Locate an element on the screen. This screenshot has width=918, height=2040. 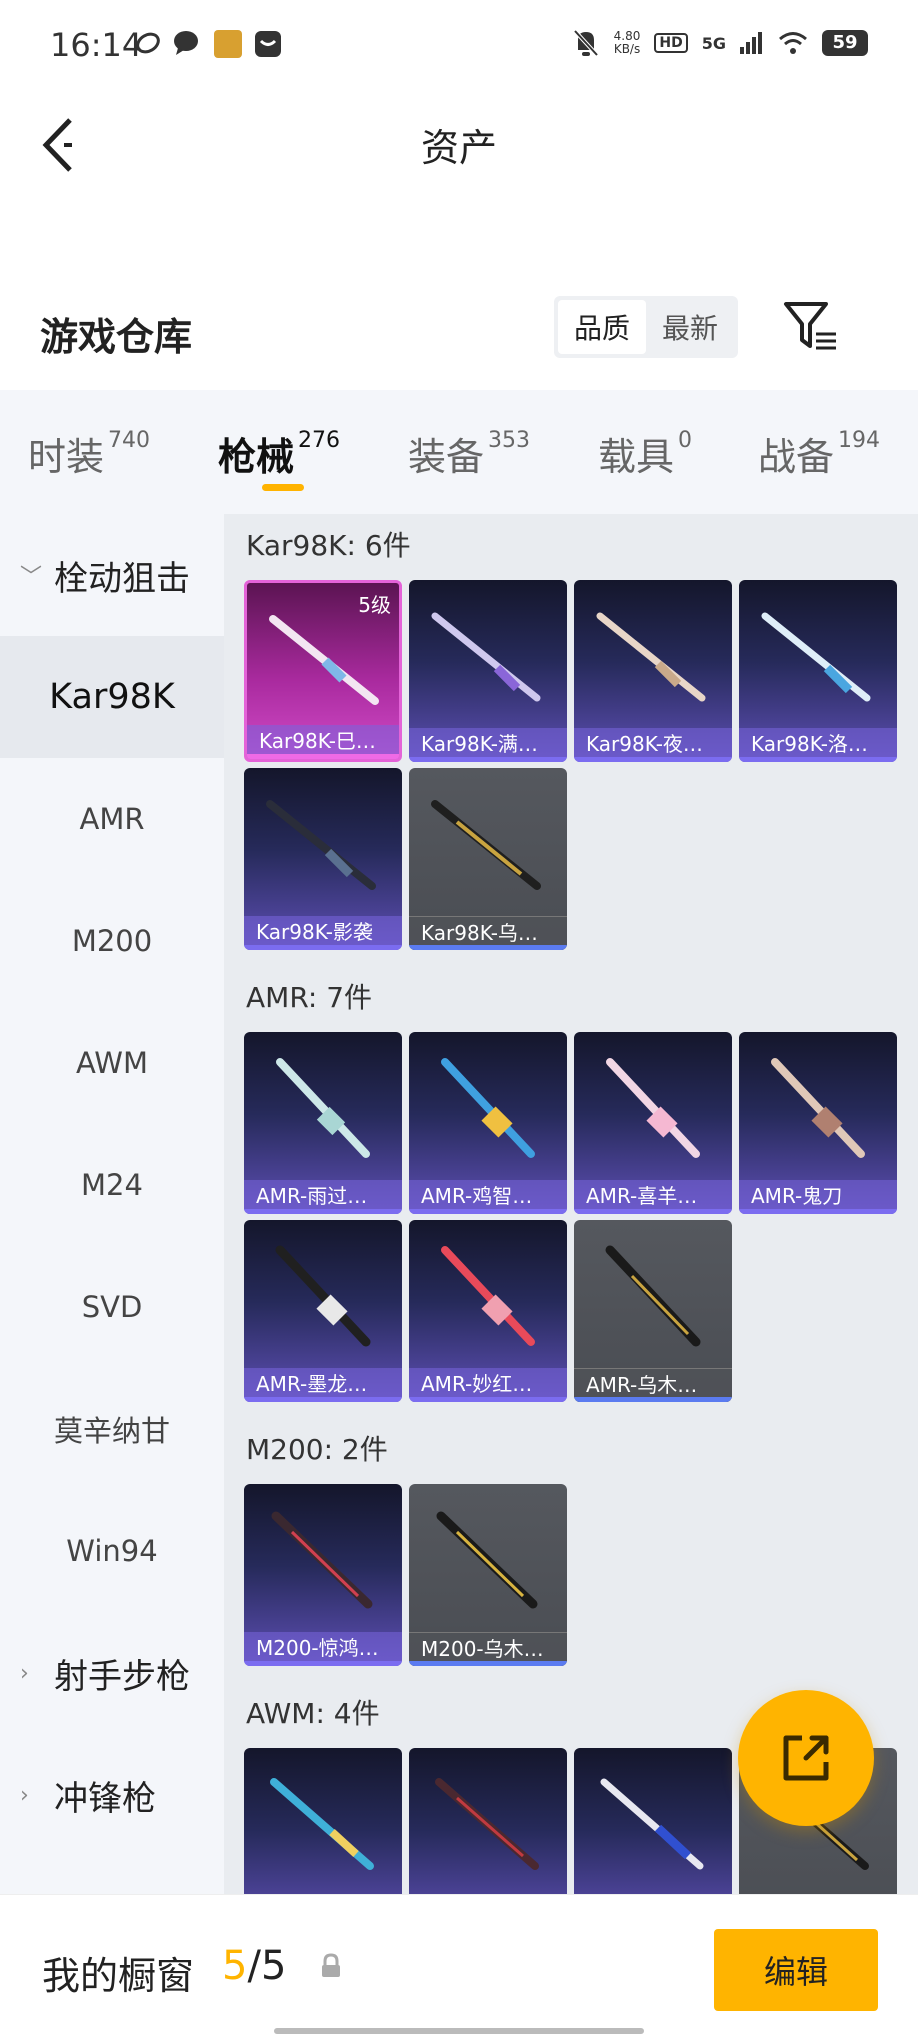
sidebar-group-smg: › 冲锋枪 is located at coordinates (112, 1795).